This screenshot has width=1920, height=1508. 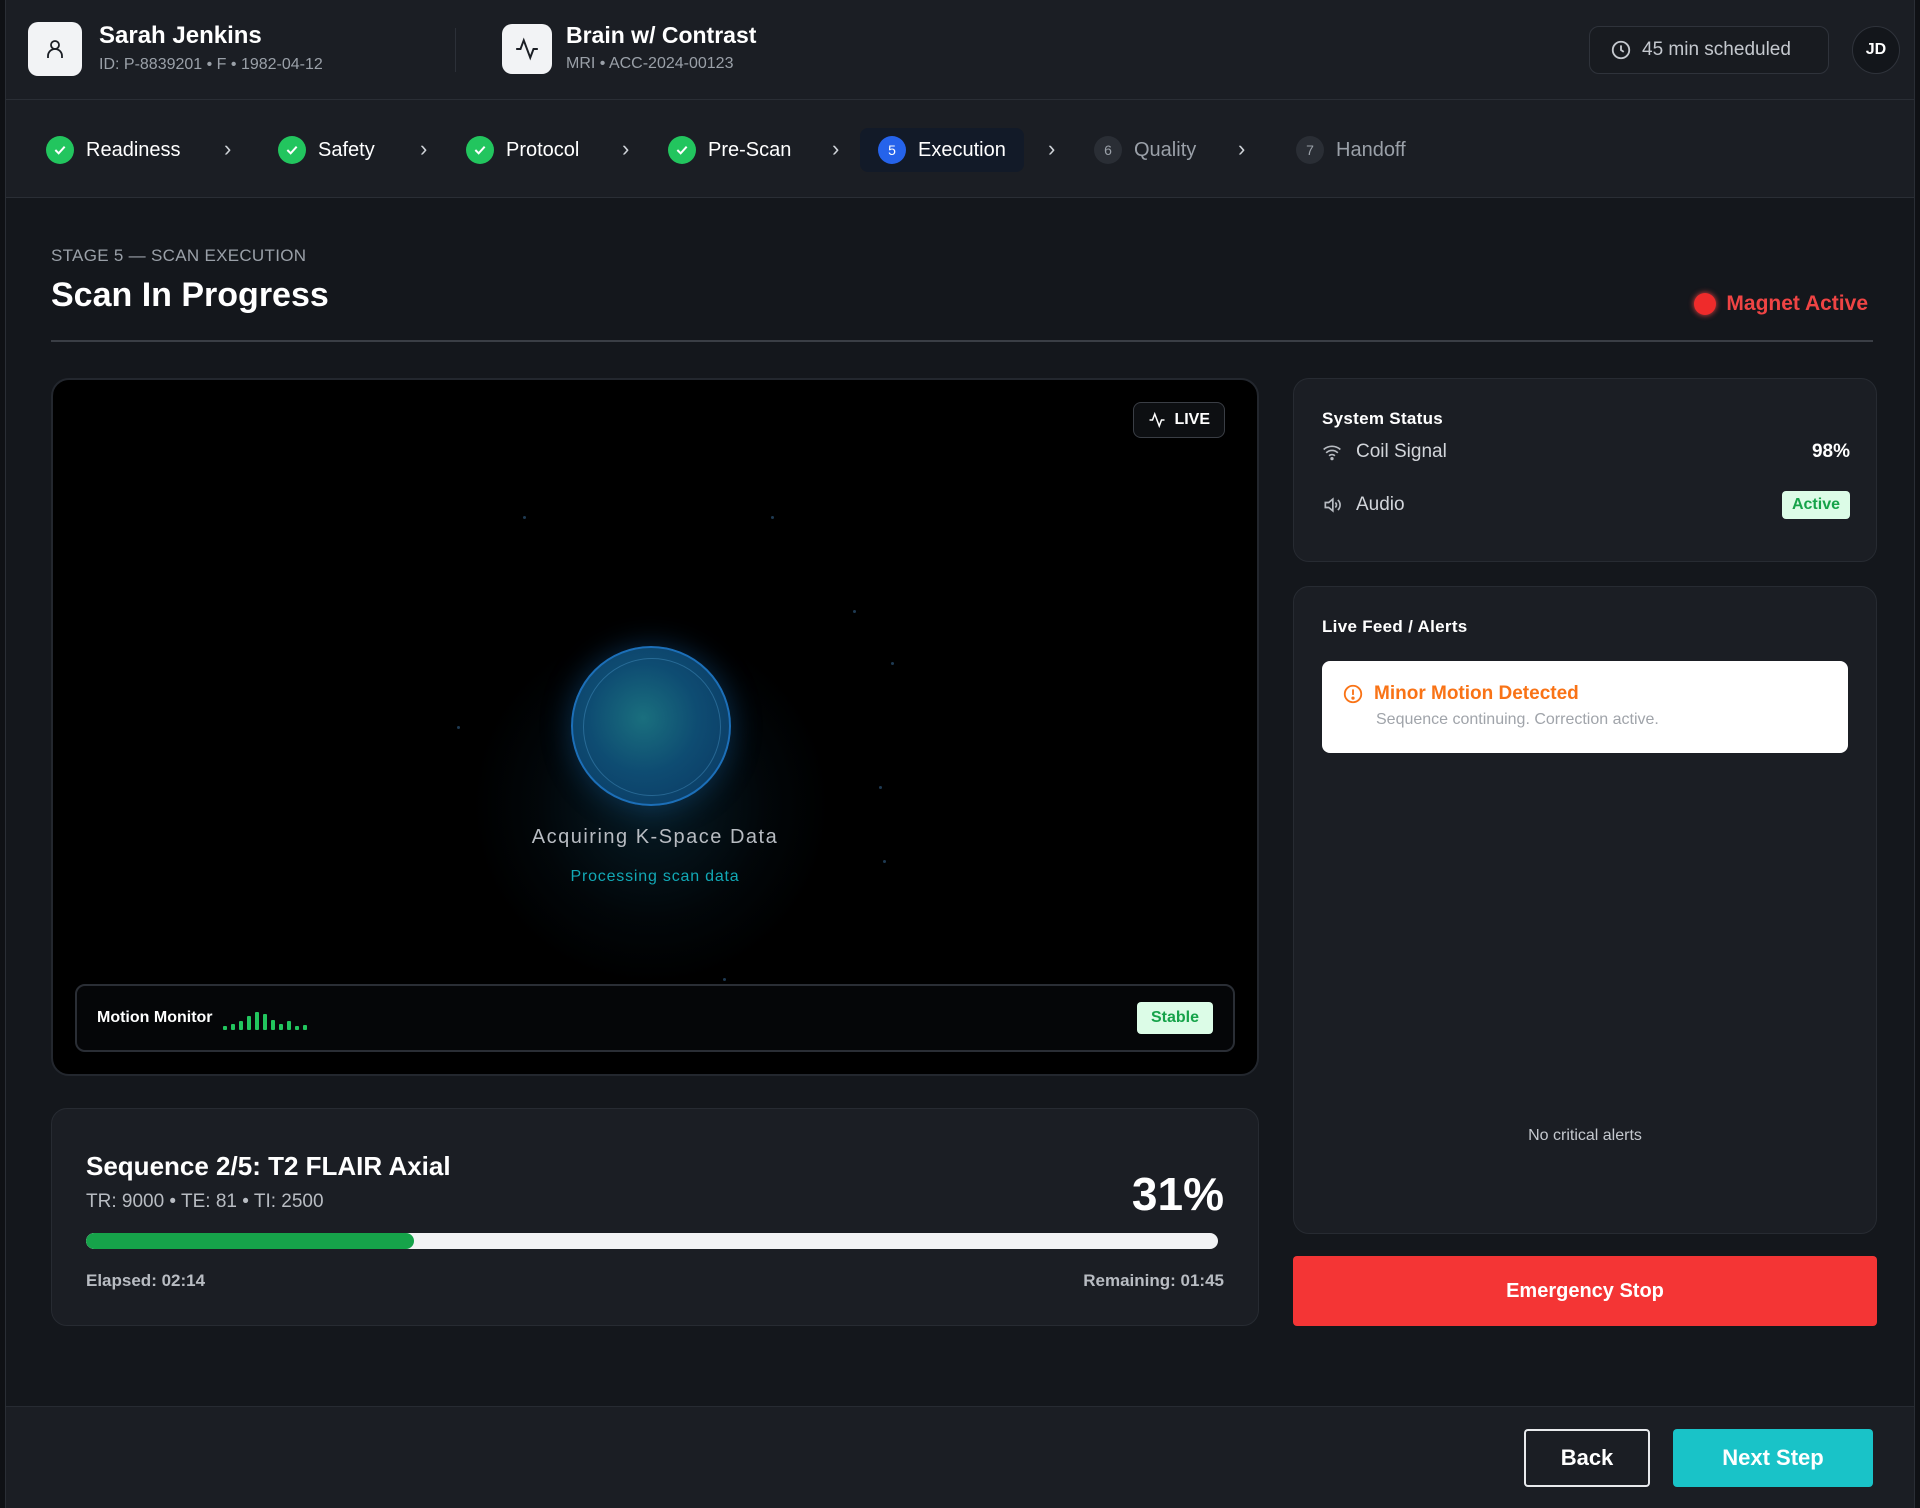 What do you see at coordinates (1401, 451) in the screenshot?
I see `coil-signal-label: Coil Signal` at bounding box center [1401, 451].